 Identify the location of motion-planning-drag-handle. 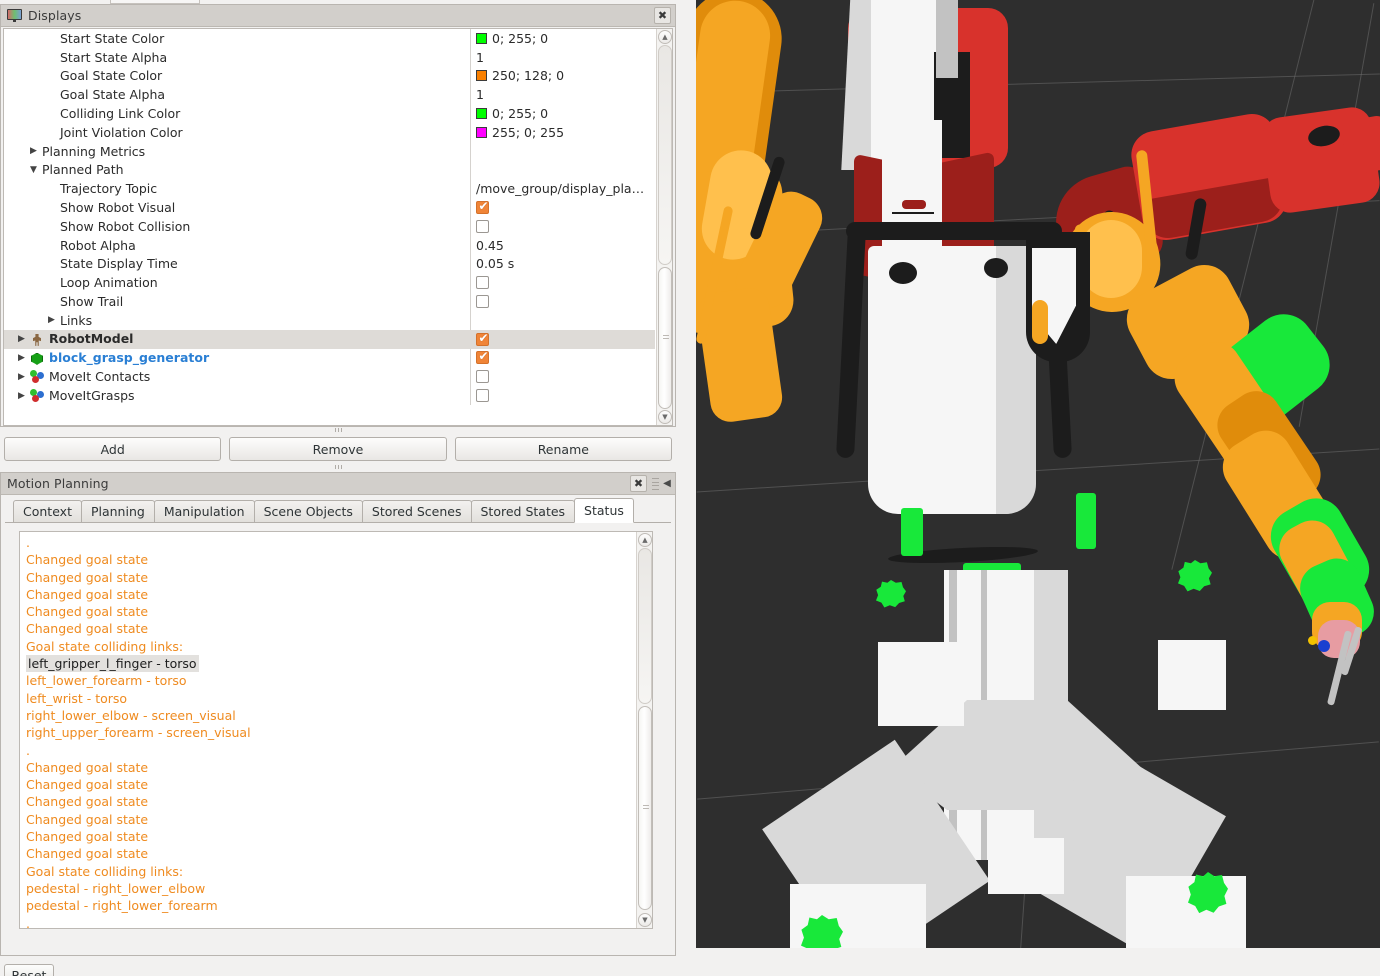
(655, 484).